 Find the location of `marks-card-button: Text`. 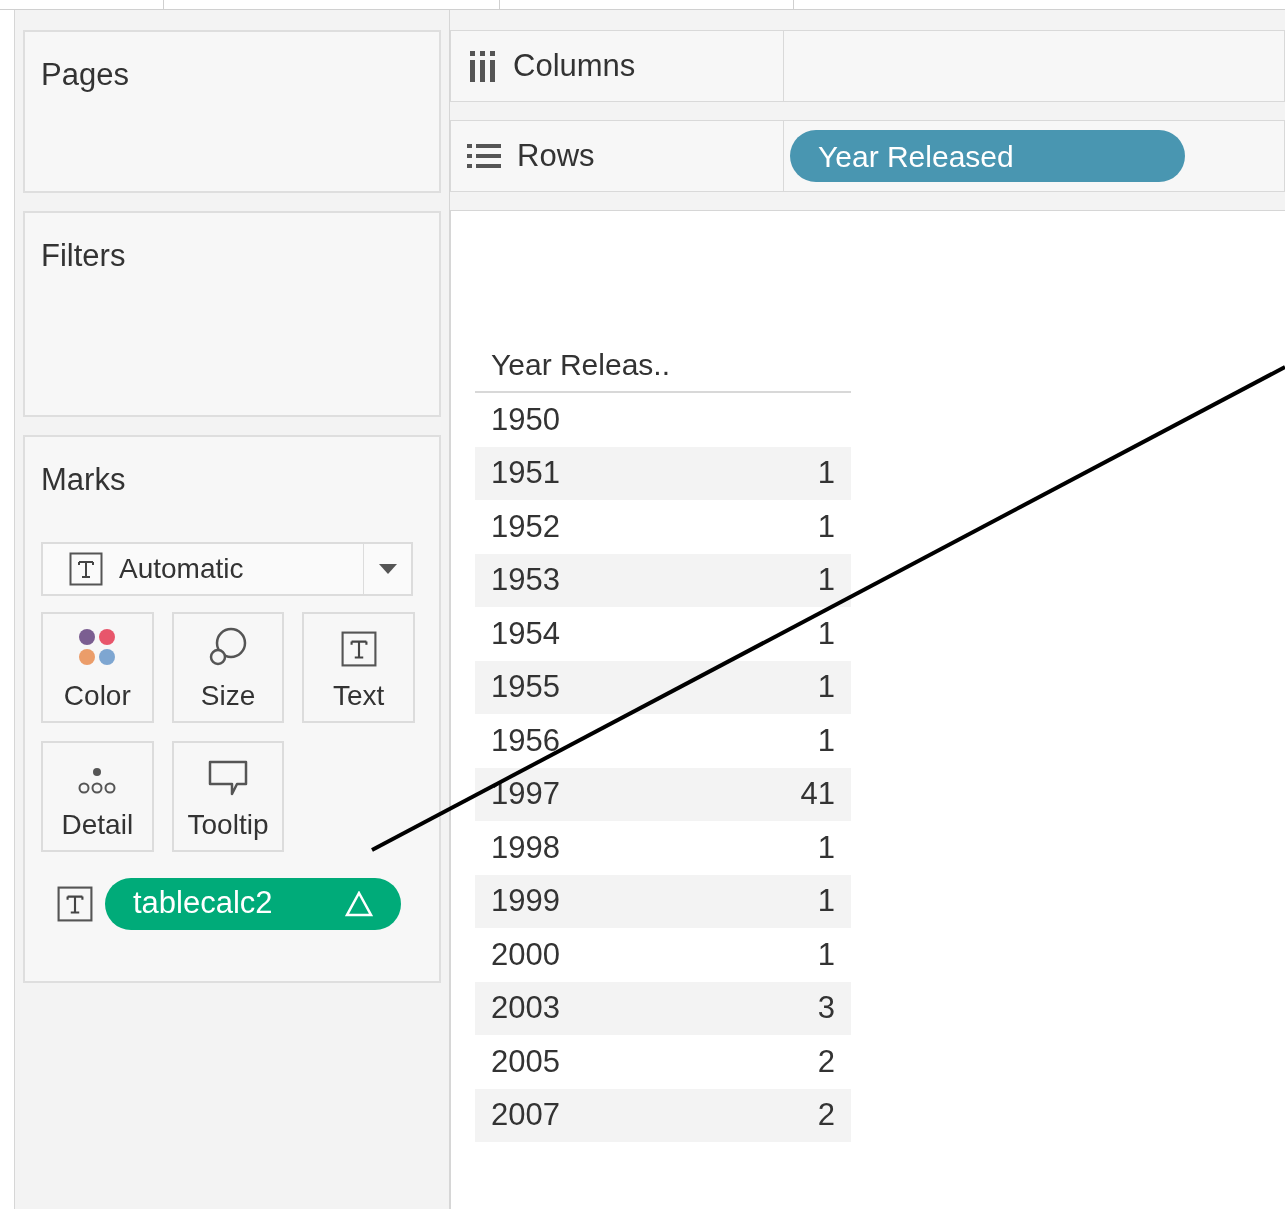

marks-card-button: Text is located at coordinates (358, 667).